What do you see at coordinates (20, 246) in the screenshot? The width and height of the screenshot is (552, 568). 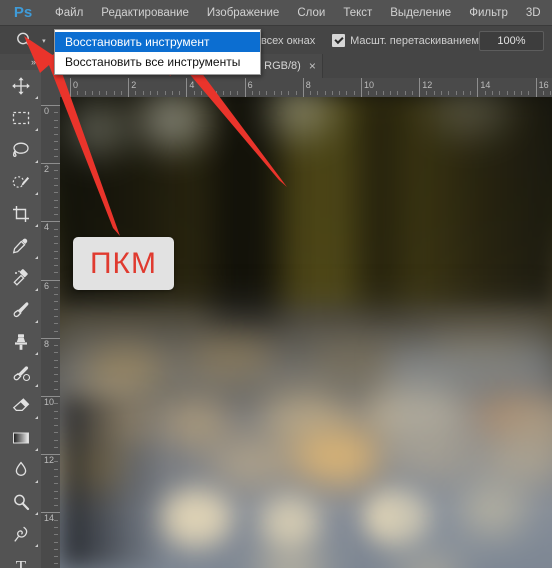 I see `eyedropper-tool` at bounding box center [20, 246].